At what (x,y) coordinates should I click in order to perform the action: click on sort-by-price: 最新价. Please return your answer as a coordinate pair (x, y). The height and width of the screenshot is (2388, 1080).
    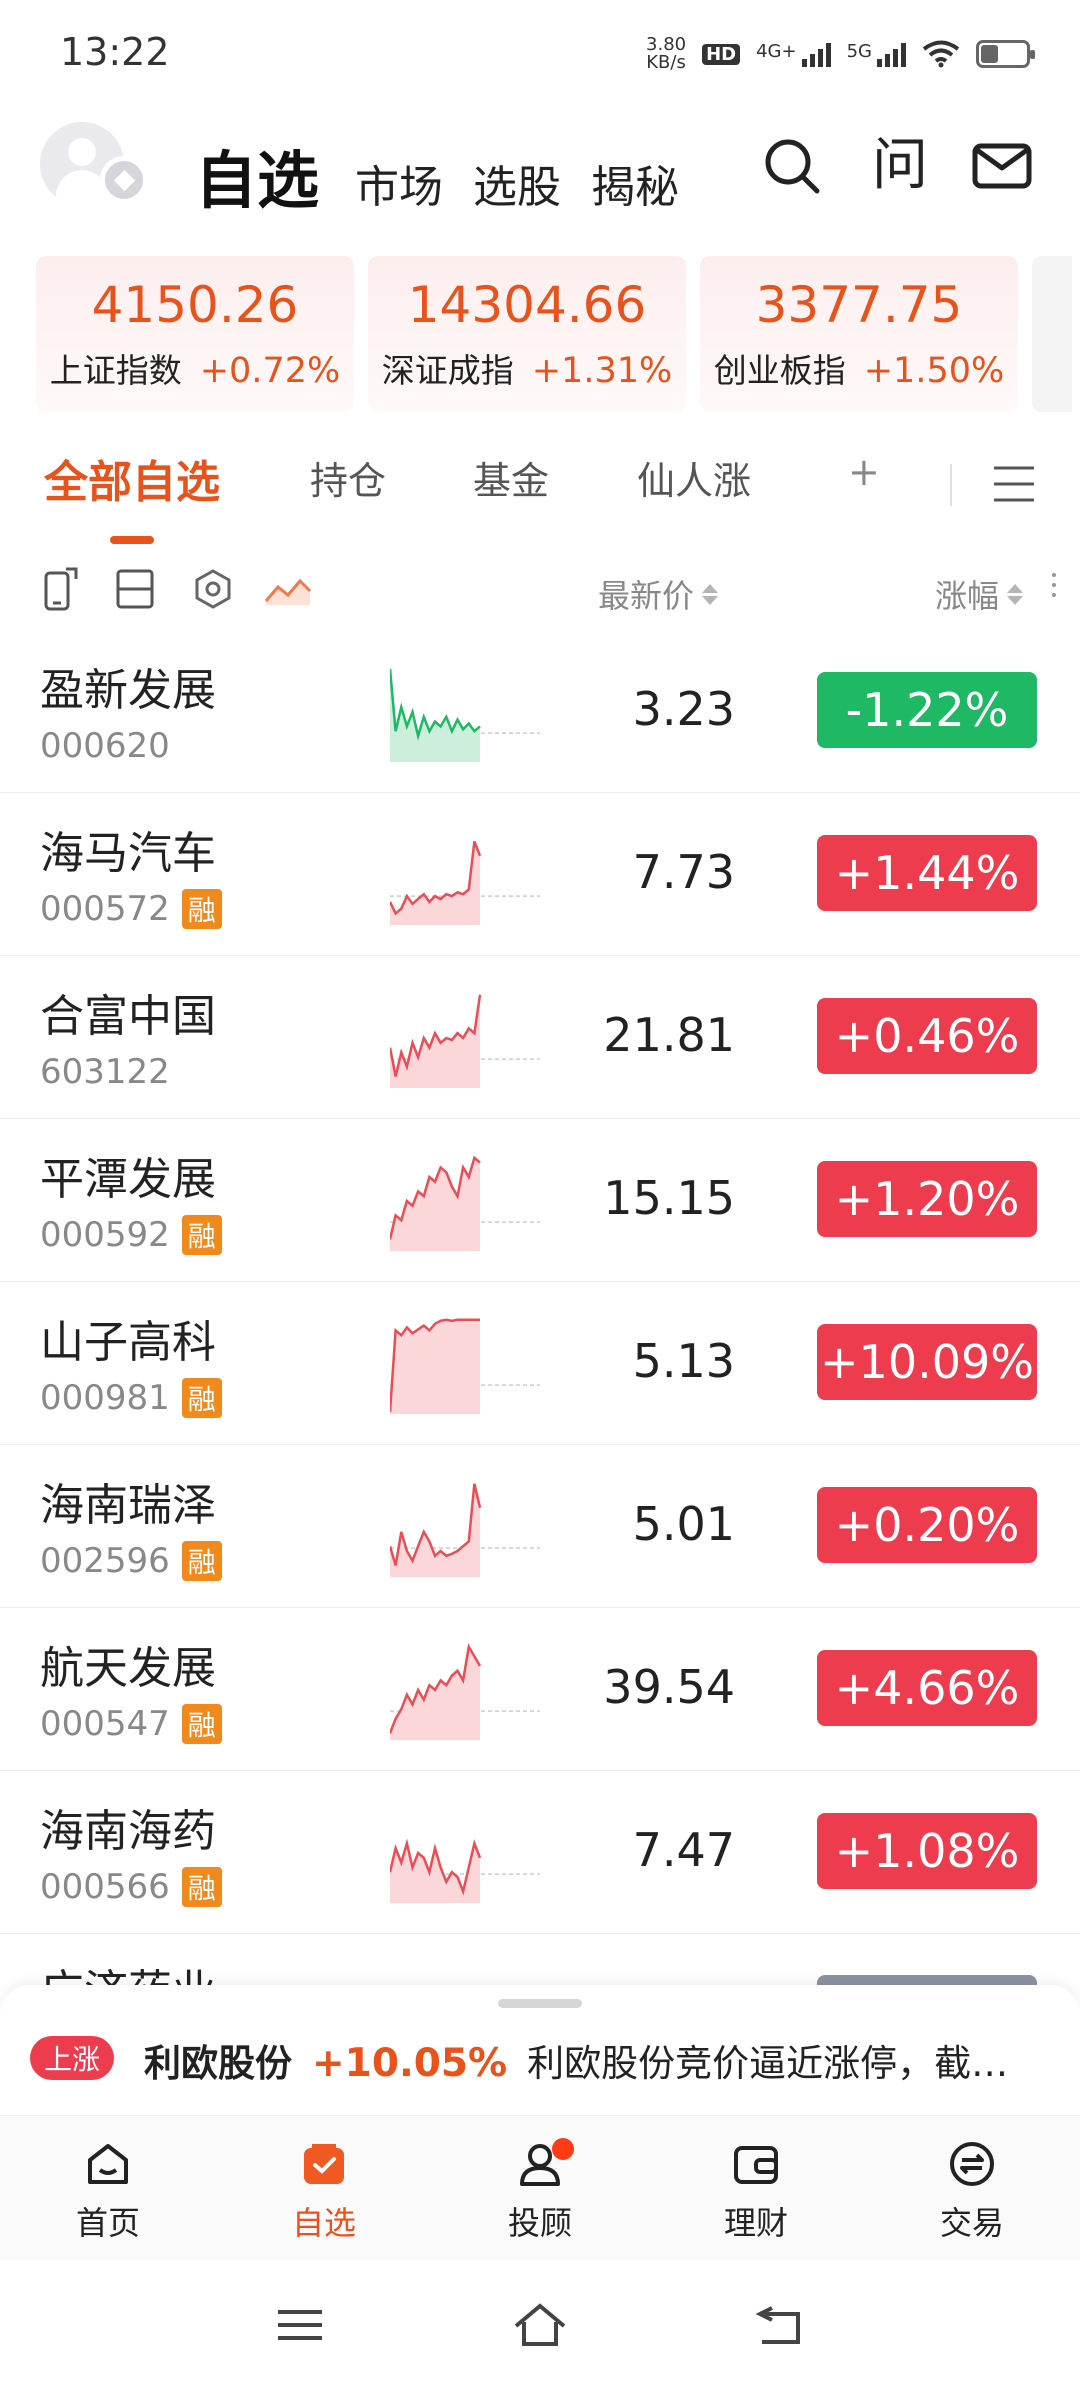
    Looking at the image, I should click on (658, 594).